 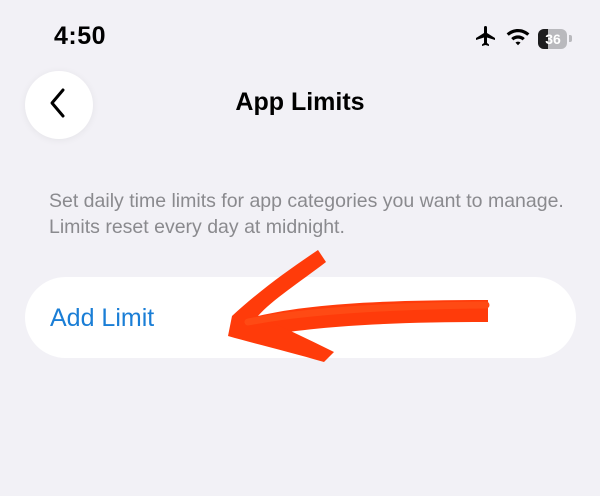 I want to click on airplane-icon, so click(x=486, y=38).